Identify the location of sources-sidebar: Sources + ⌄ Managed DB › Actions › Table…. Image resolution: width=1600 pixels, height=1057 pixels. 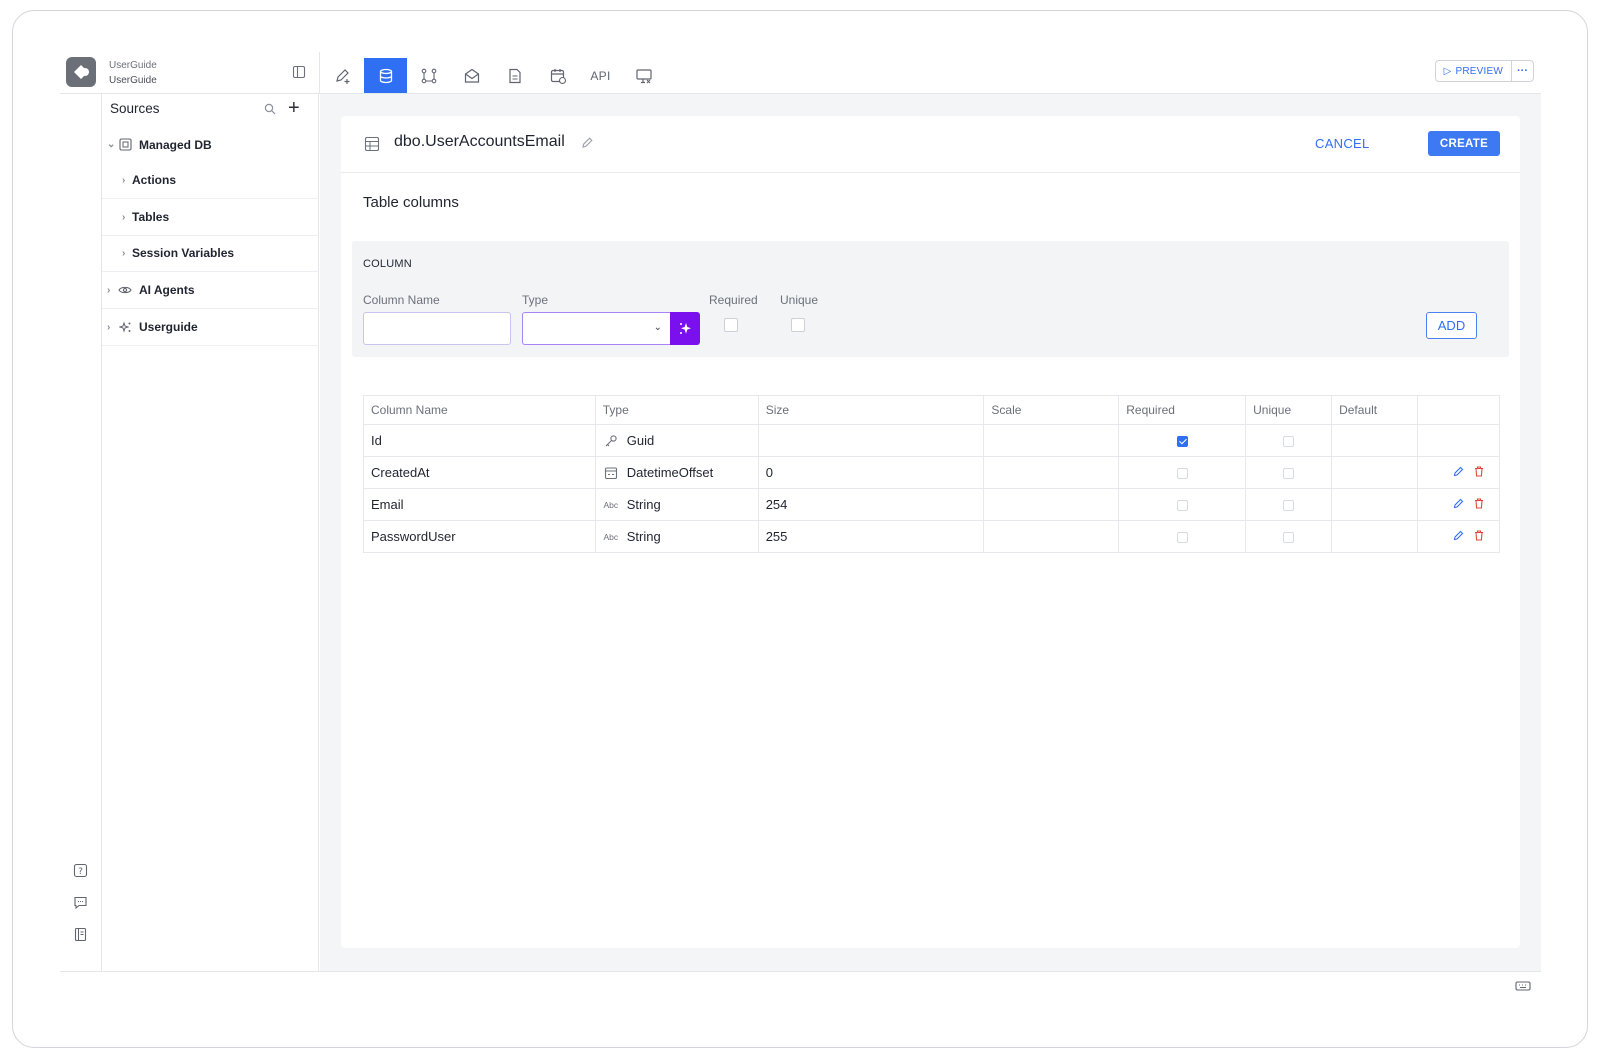
(210, 532).